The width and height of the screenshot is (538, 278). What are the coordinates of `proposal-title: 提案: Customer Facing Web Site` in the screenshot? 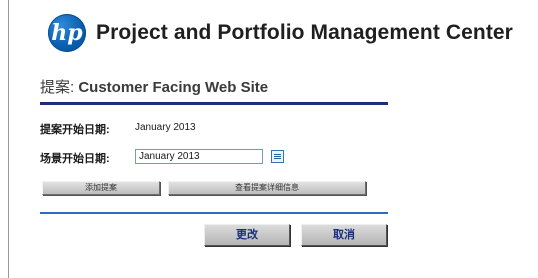 It's located at (154, 86).